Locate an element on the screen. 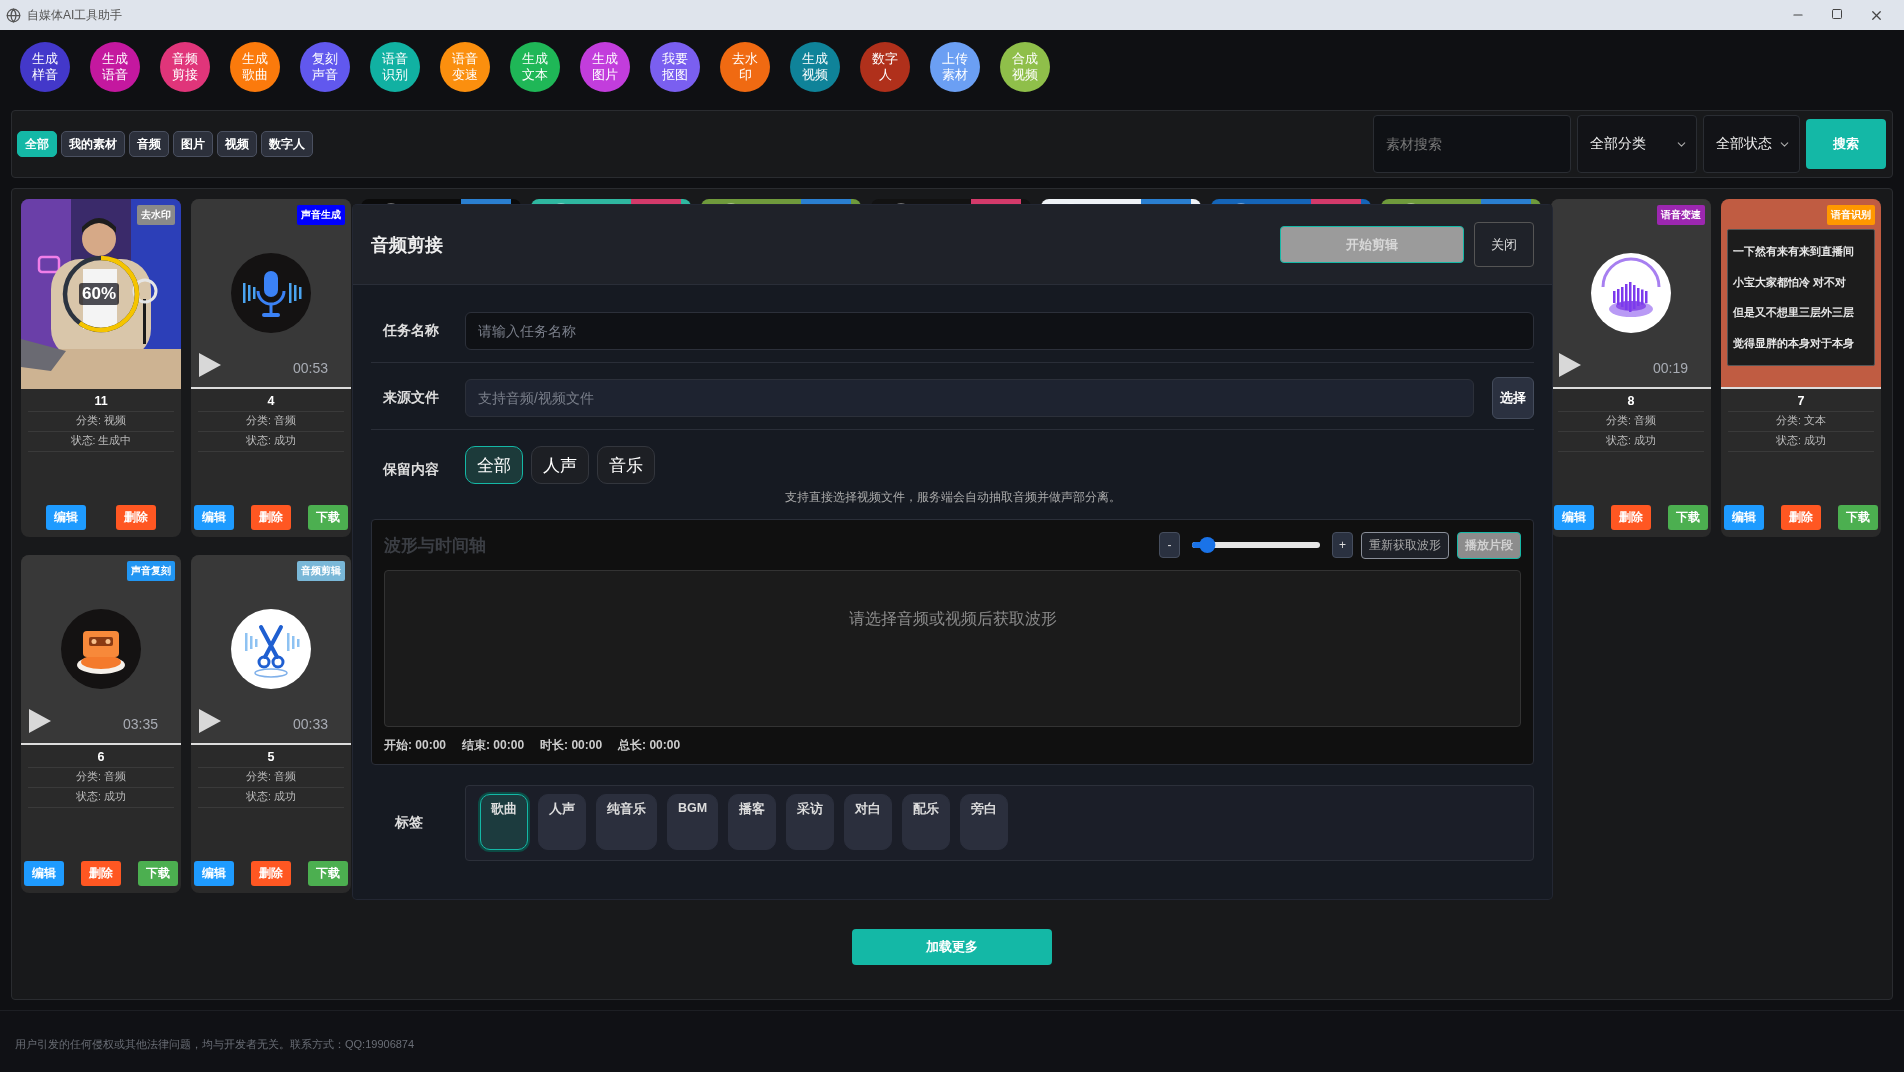 The height and width of the screenshot is (1072, 1904). dialog-title: 音频剪接 is located at coordinates (407, 245).